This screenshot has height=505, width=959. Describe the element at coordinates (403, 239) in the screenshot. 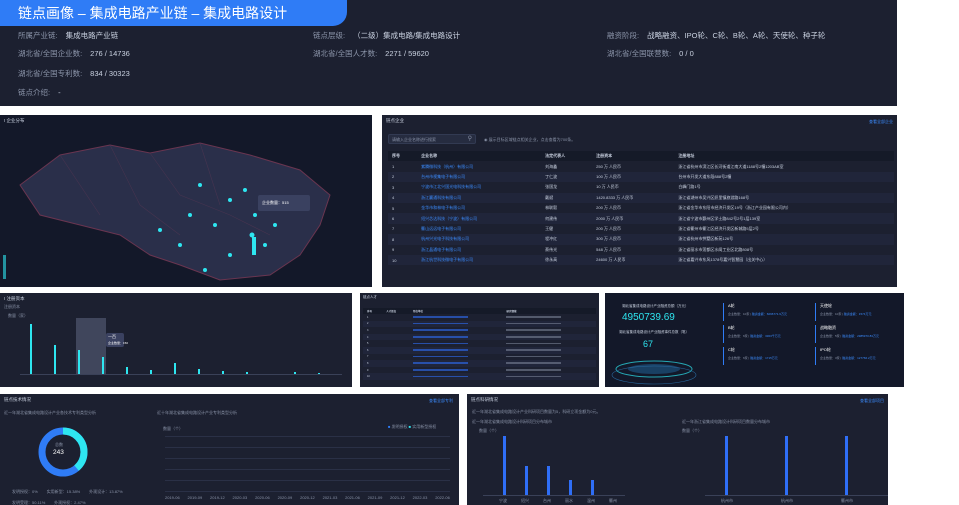

I see `table-cell: 8` at that location.